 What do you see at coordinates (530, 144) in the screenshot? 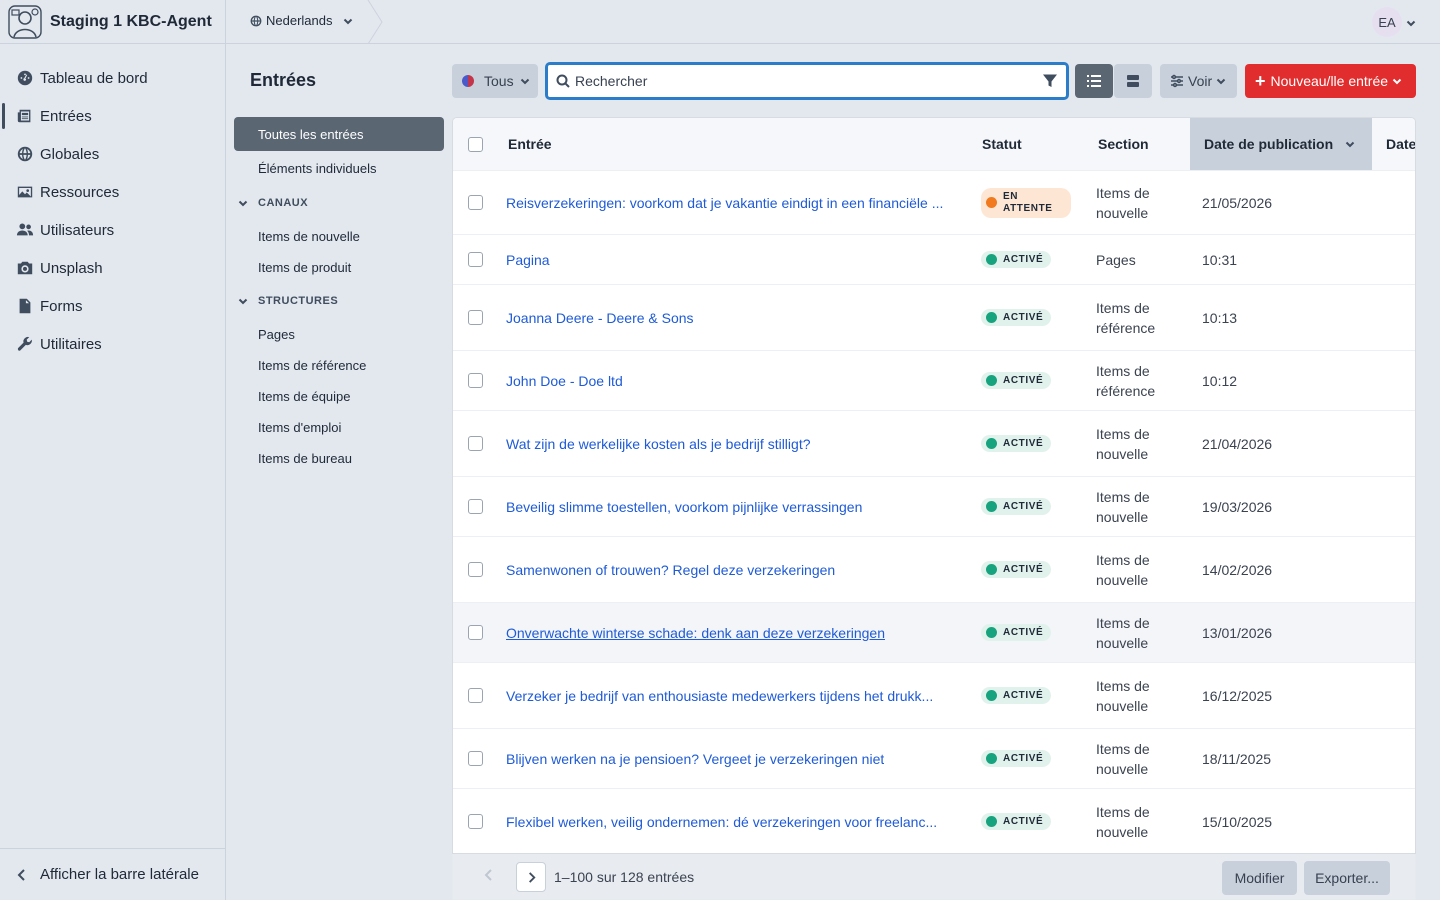
I see `column-header-entry: Entrée` at bounding box center [530, 144].